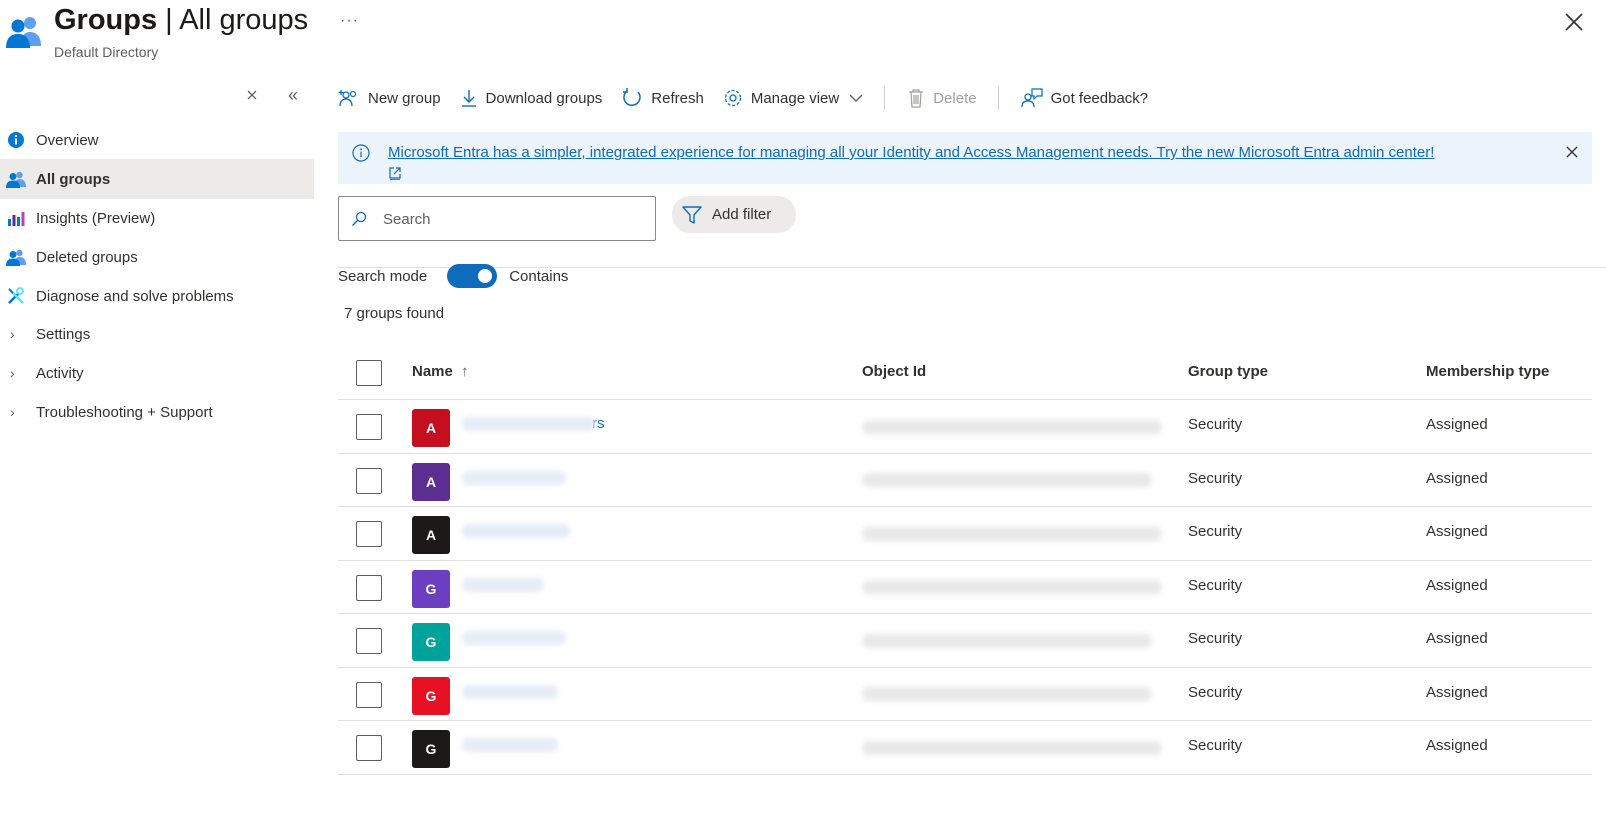  What do you see at coordinates (16, 296) in the screenshot?
I see `wrench-icon` at bounding box center [16, 296].